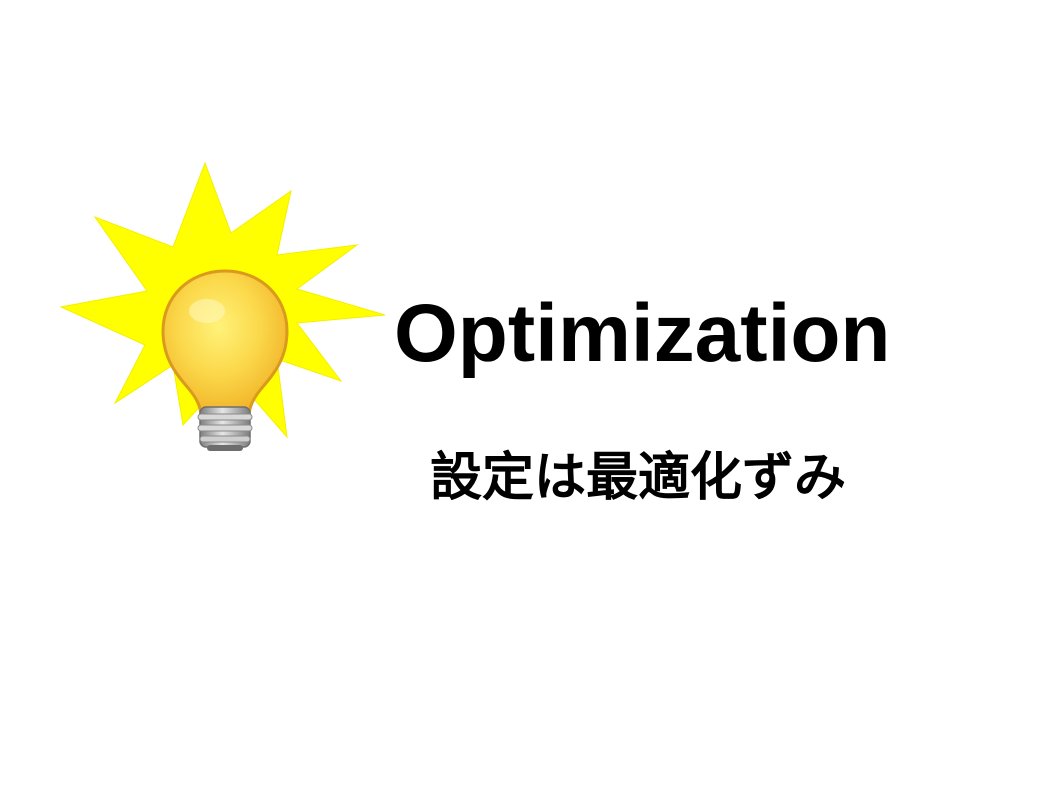 The width and height of the screenshot is (1058, 794). What do you see at coordinates (642, 333) in the screenshot?
I see `slide-title: Optimization` at bounding box center [642, 333].